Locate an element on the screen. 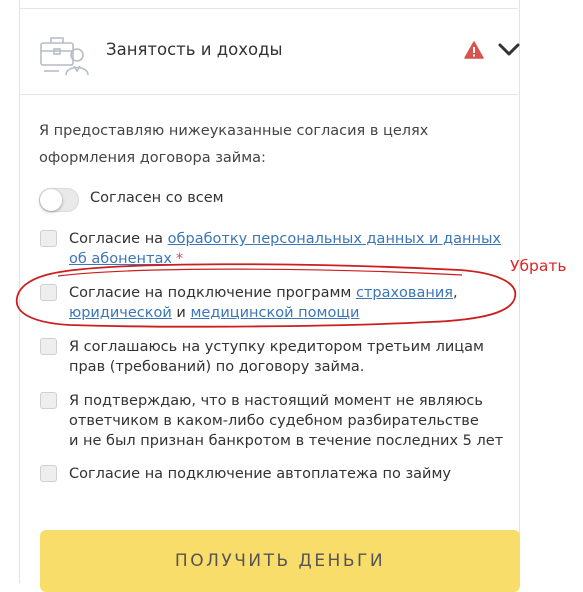 The image size is (583, 592). consent-prefix: Согласие на is located at coordinates (118, 239).